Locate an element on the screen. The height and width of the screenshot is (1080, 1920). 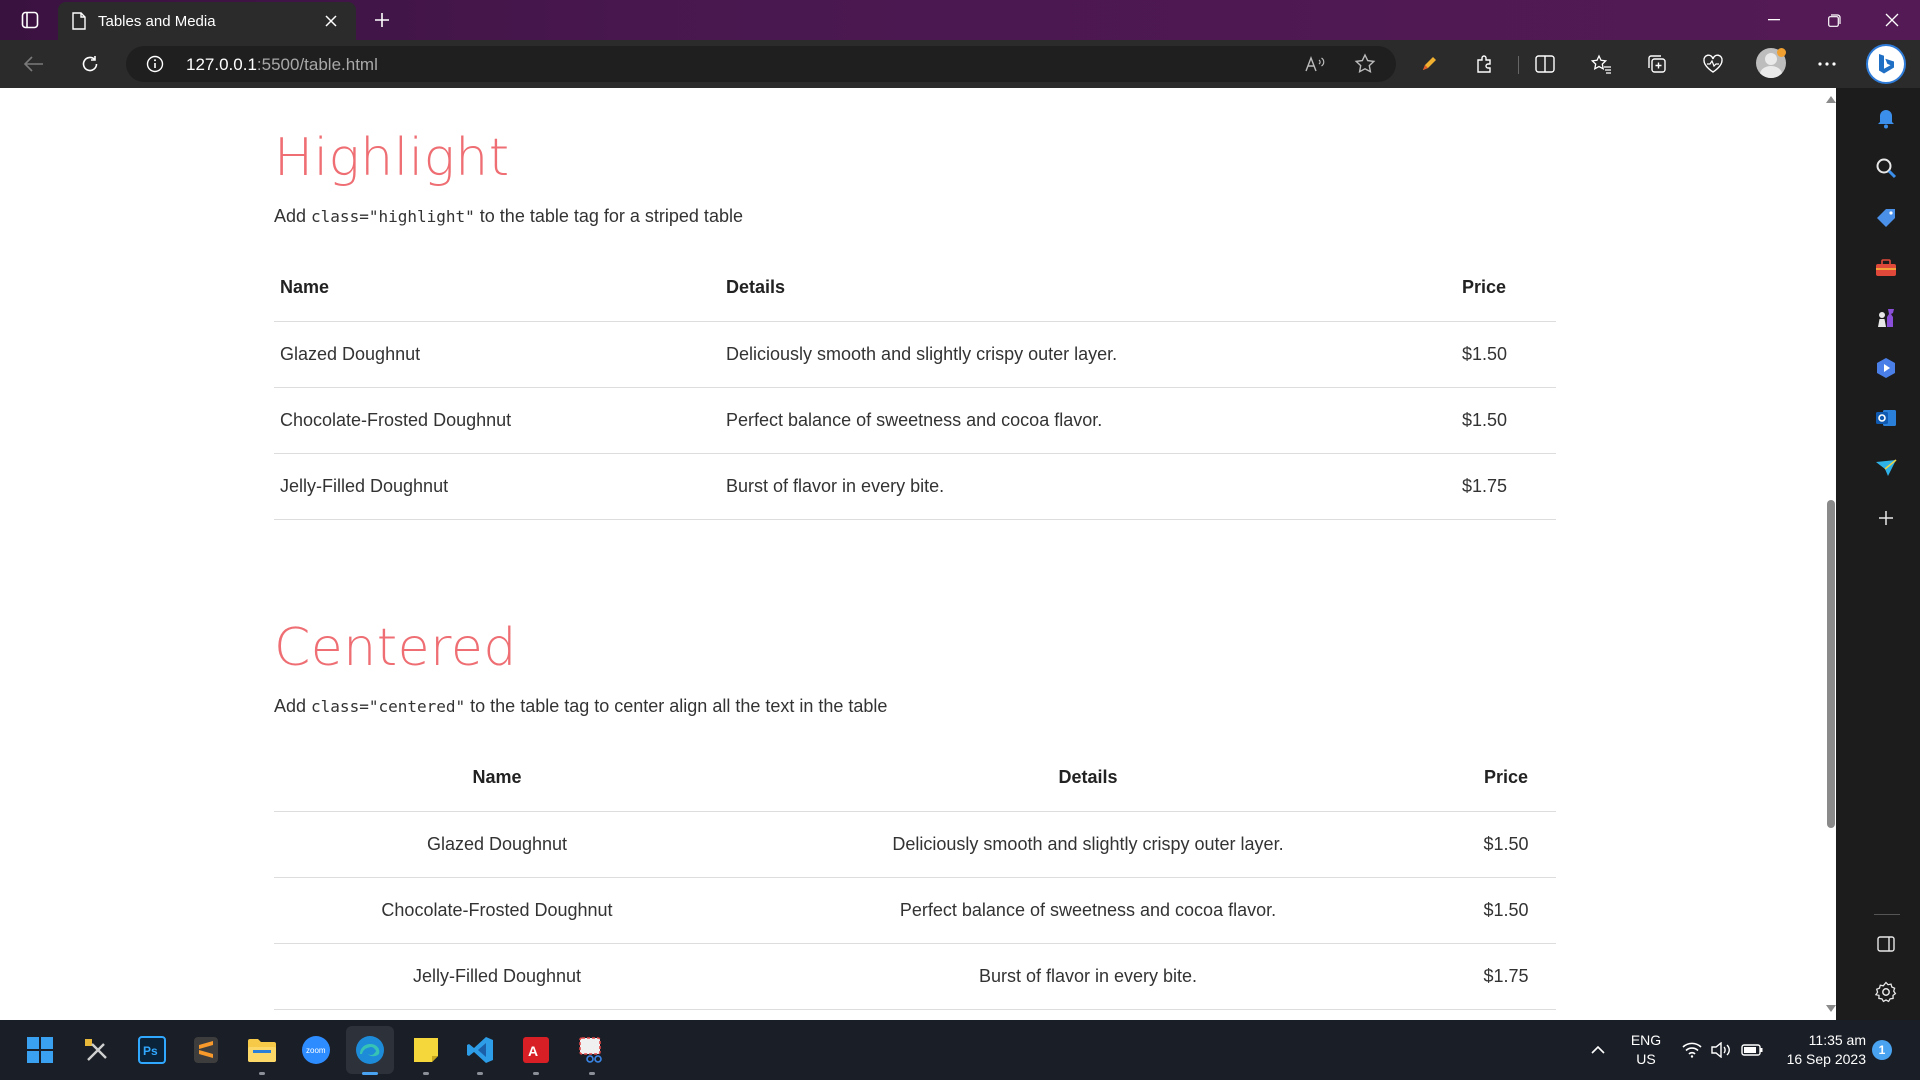
column-header-price: Price is located at coordinates (1506, 778).